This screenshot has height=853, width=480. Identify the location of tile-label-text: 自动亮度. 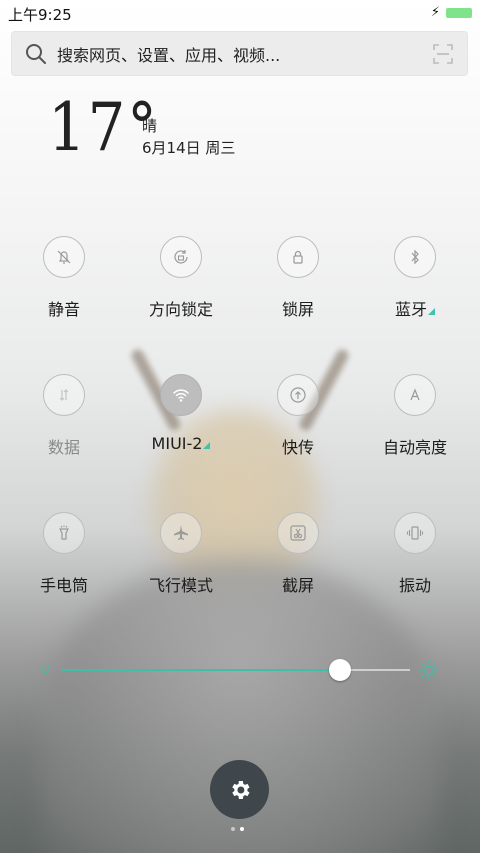
(414, 447).